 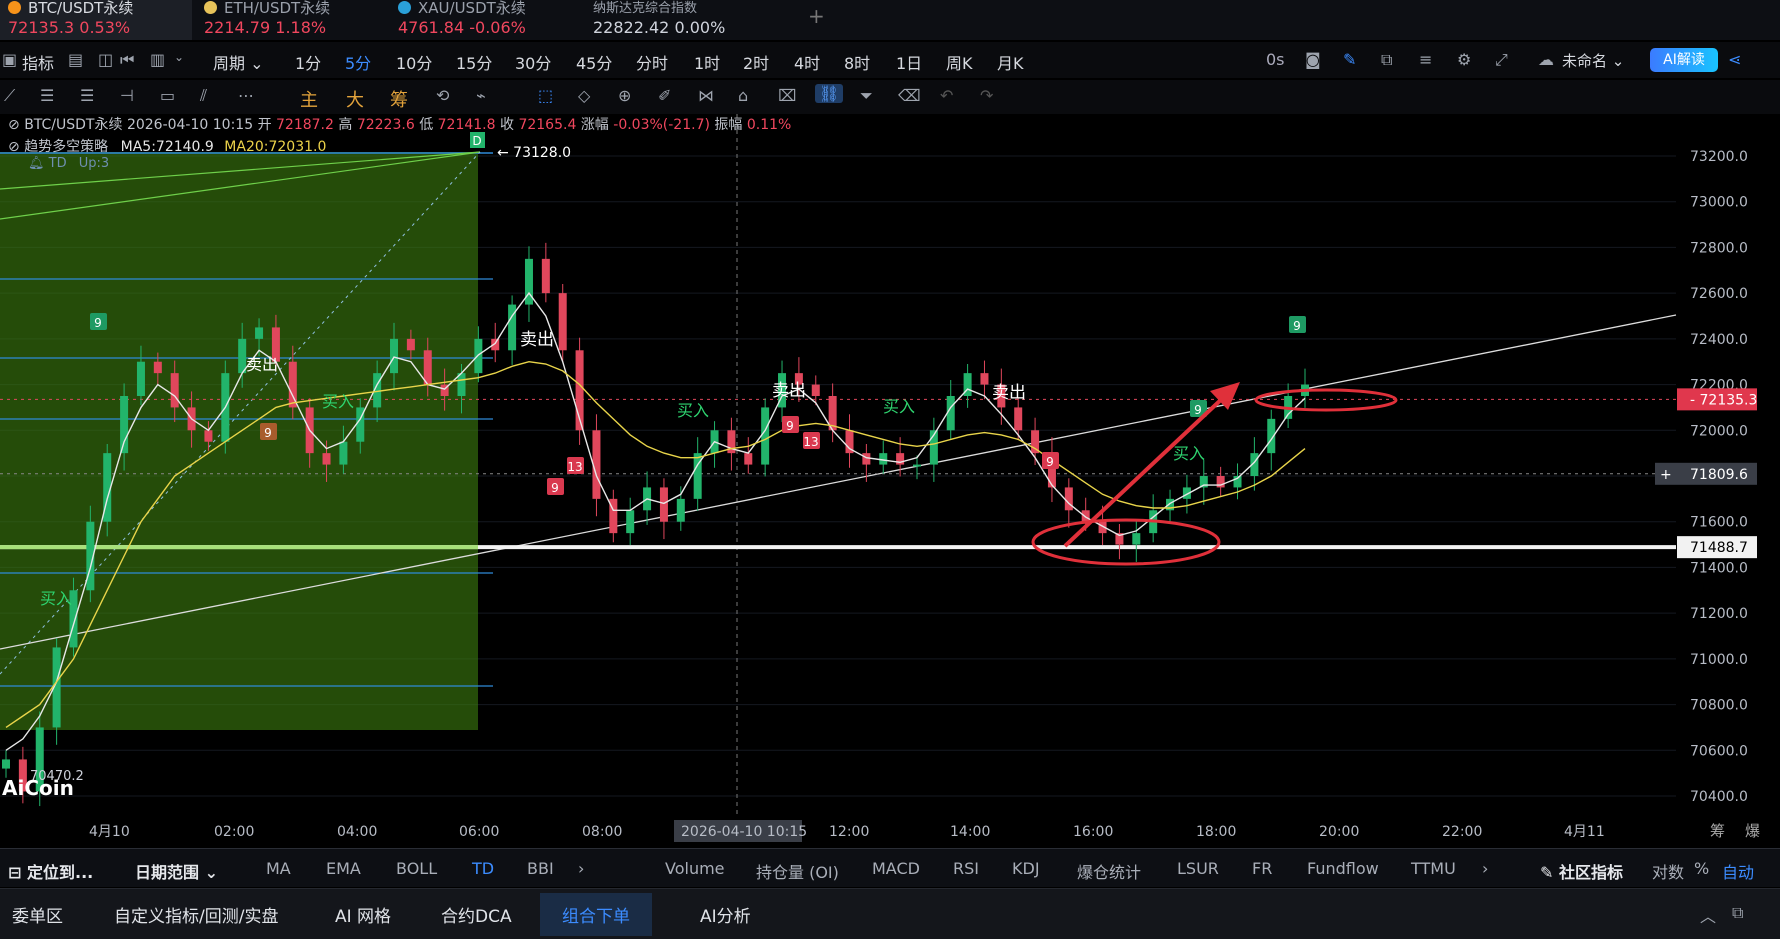 I want to click on y-tick-label: 72800.0, so click(x=1719, y=248).